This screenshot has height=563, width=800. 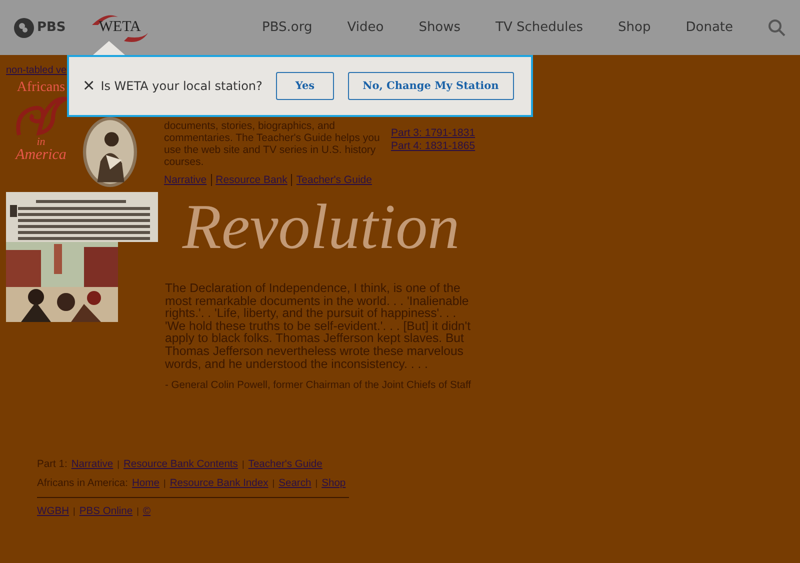 I want to click on spiral-icon, so click(x=41, y=116).